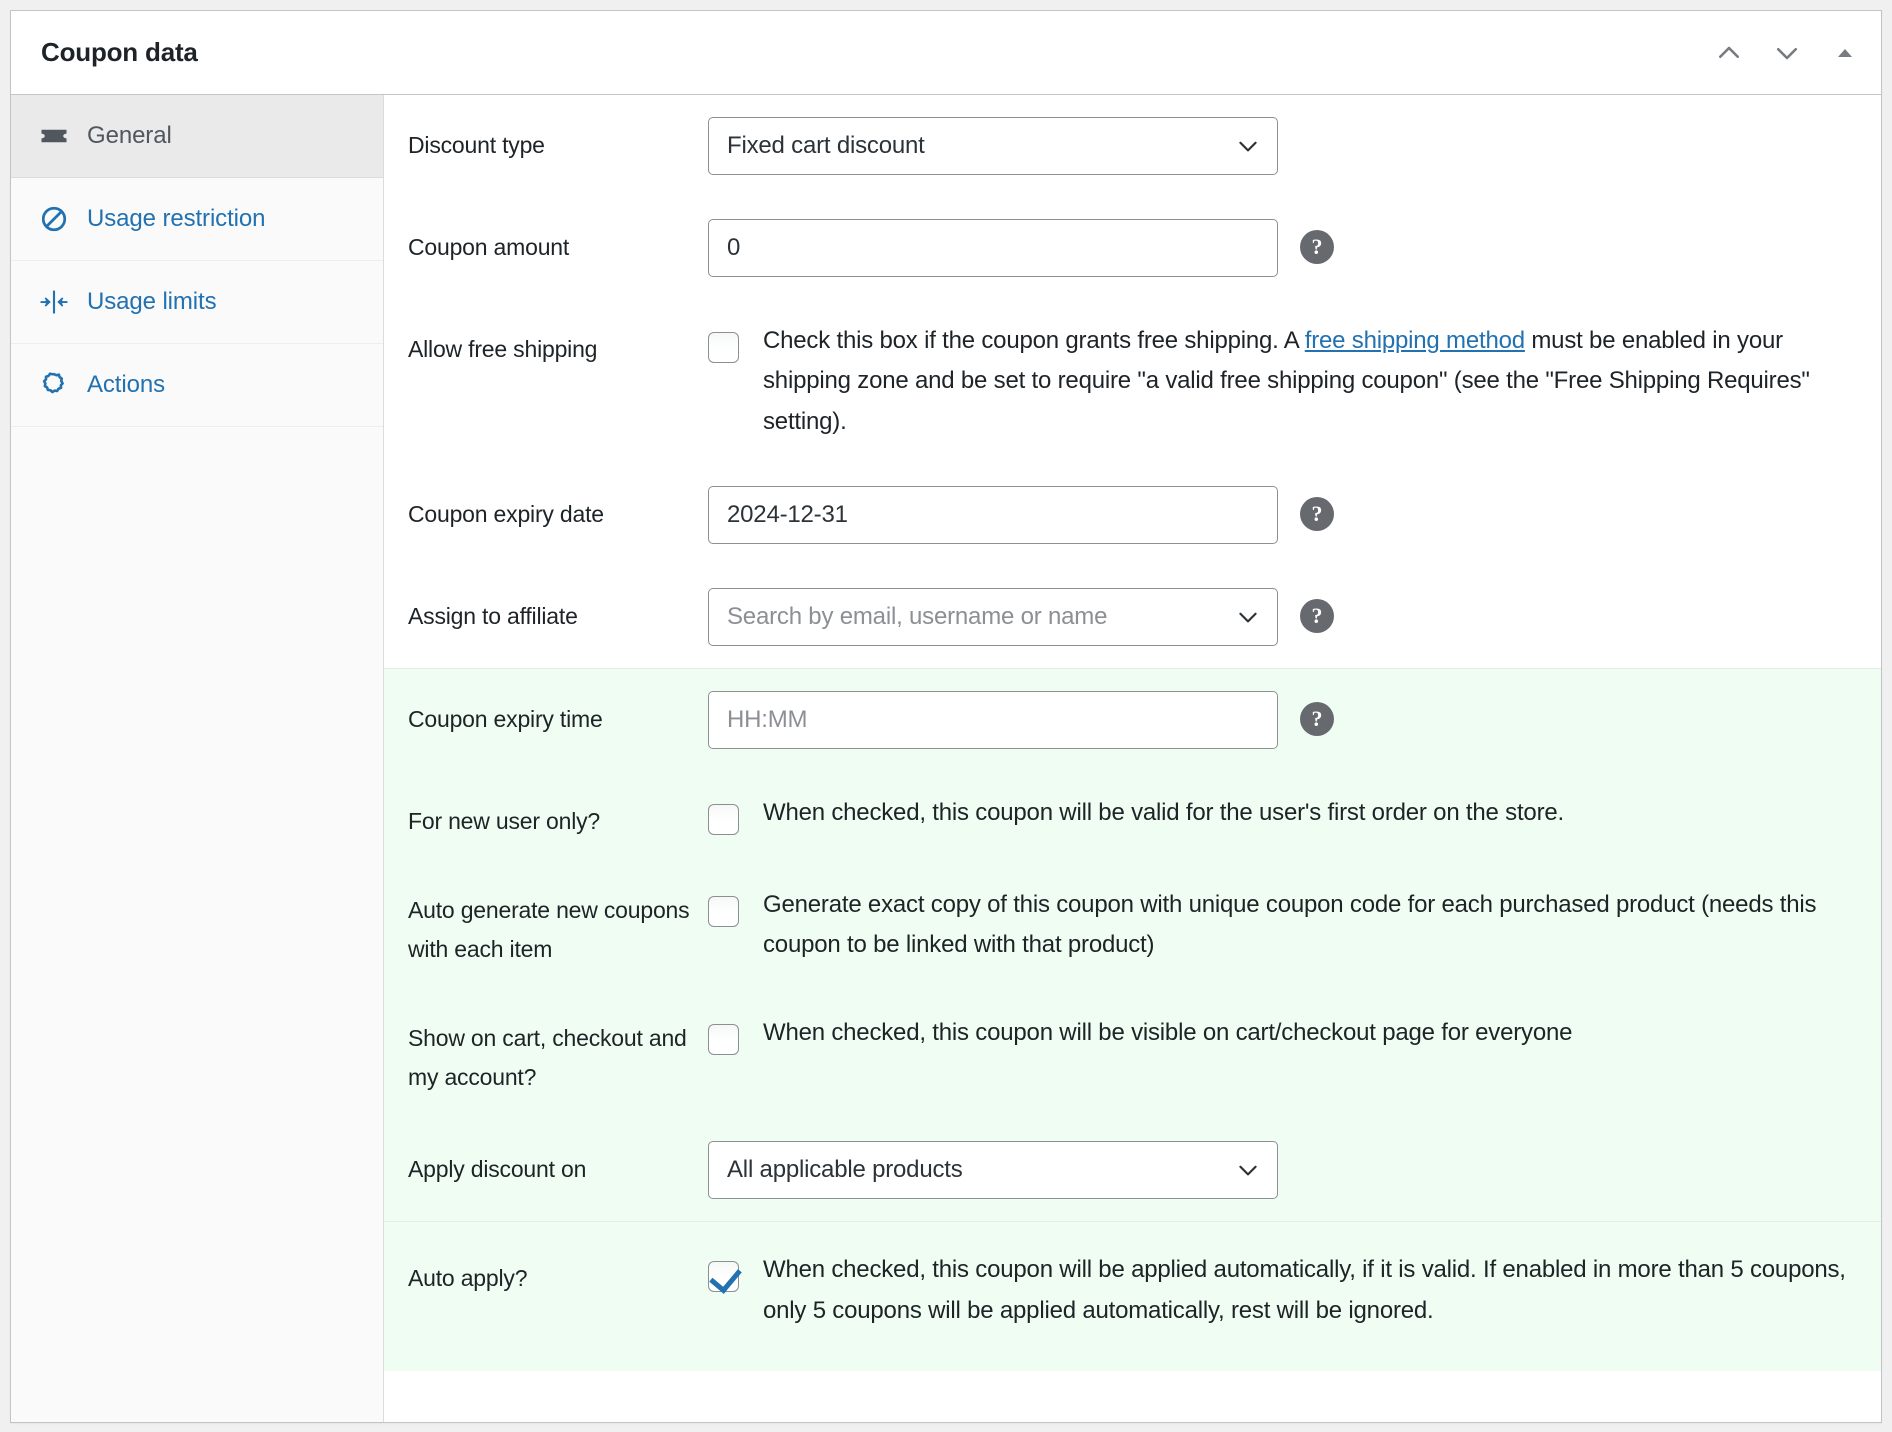  I want to click on tab-usage-limits: Usage limits, so click(197, 302).